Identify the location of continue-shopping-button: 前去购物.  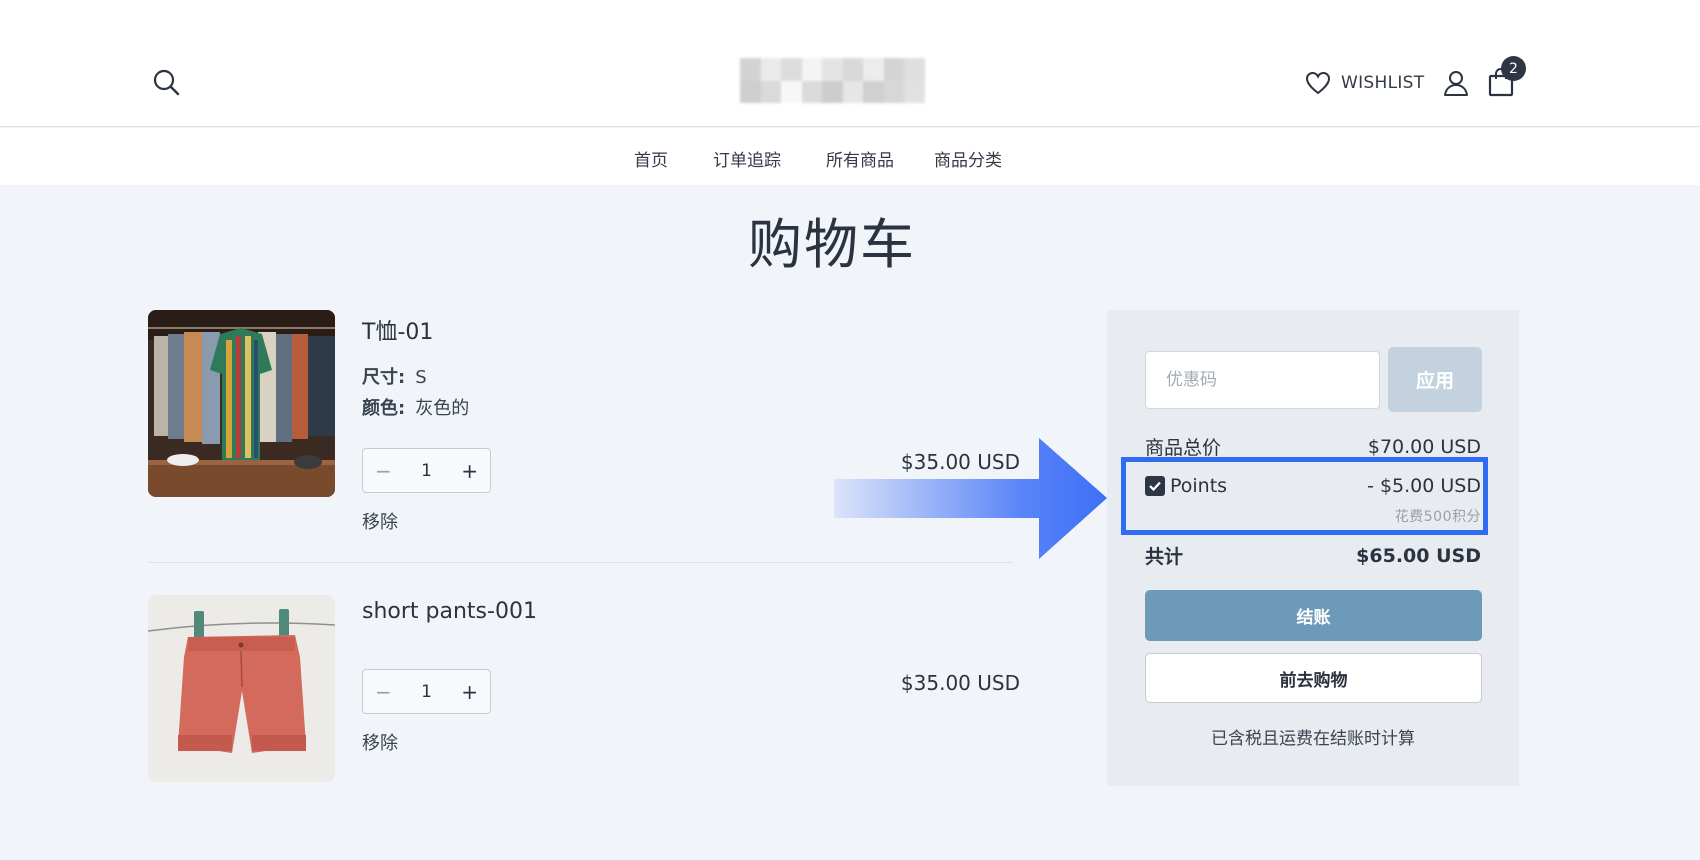
(1313, 678).